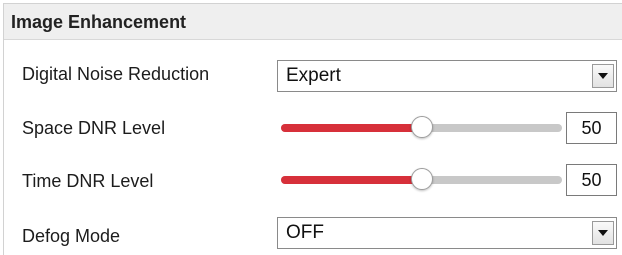  Describe the element at coordinates (591, 128) in the screenshot. I see `space-dnr-value-input` at that location.